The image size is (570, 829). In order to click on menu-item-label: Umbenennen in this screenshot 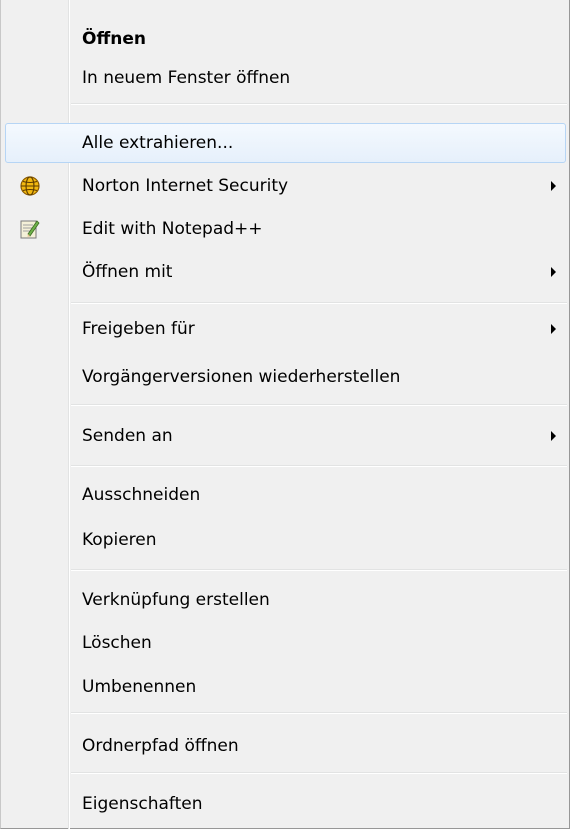, I will do `click(139, 687)`.